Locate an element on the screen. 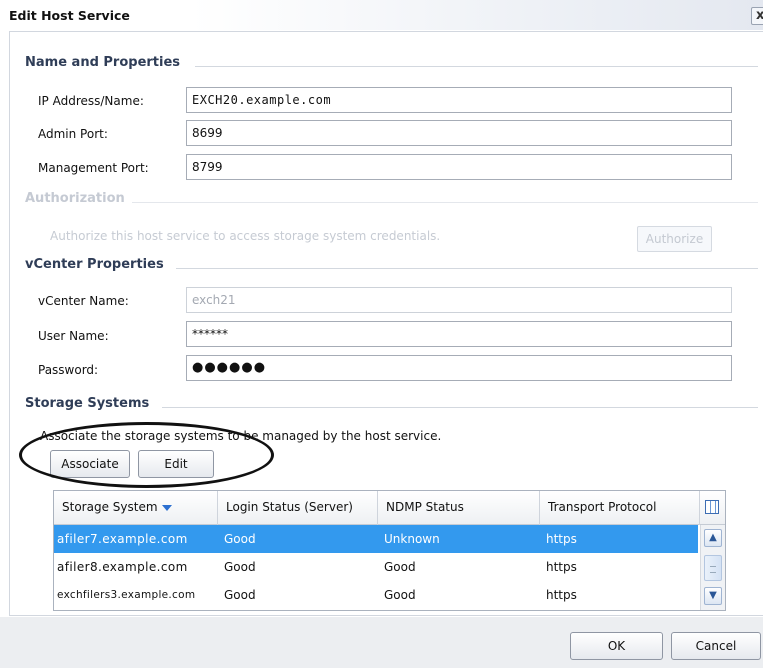 This screenshot has width=763, height=668. section-title-name-properties: Name and Properties is located at coordinates (103, 62).